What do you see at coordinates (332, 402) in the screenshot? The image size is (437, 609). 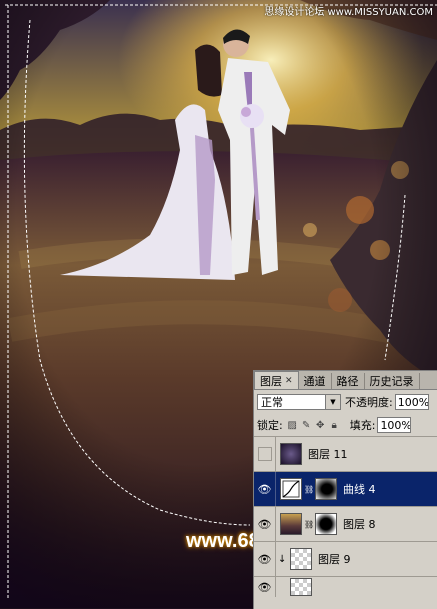 I see `chevron-down-icon: ▼` at bounding box center [332, 402].